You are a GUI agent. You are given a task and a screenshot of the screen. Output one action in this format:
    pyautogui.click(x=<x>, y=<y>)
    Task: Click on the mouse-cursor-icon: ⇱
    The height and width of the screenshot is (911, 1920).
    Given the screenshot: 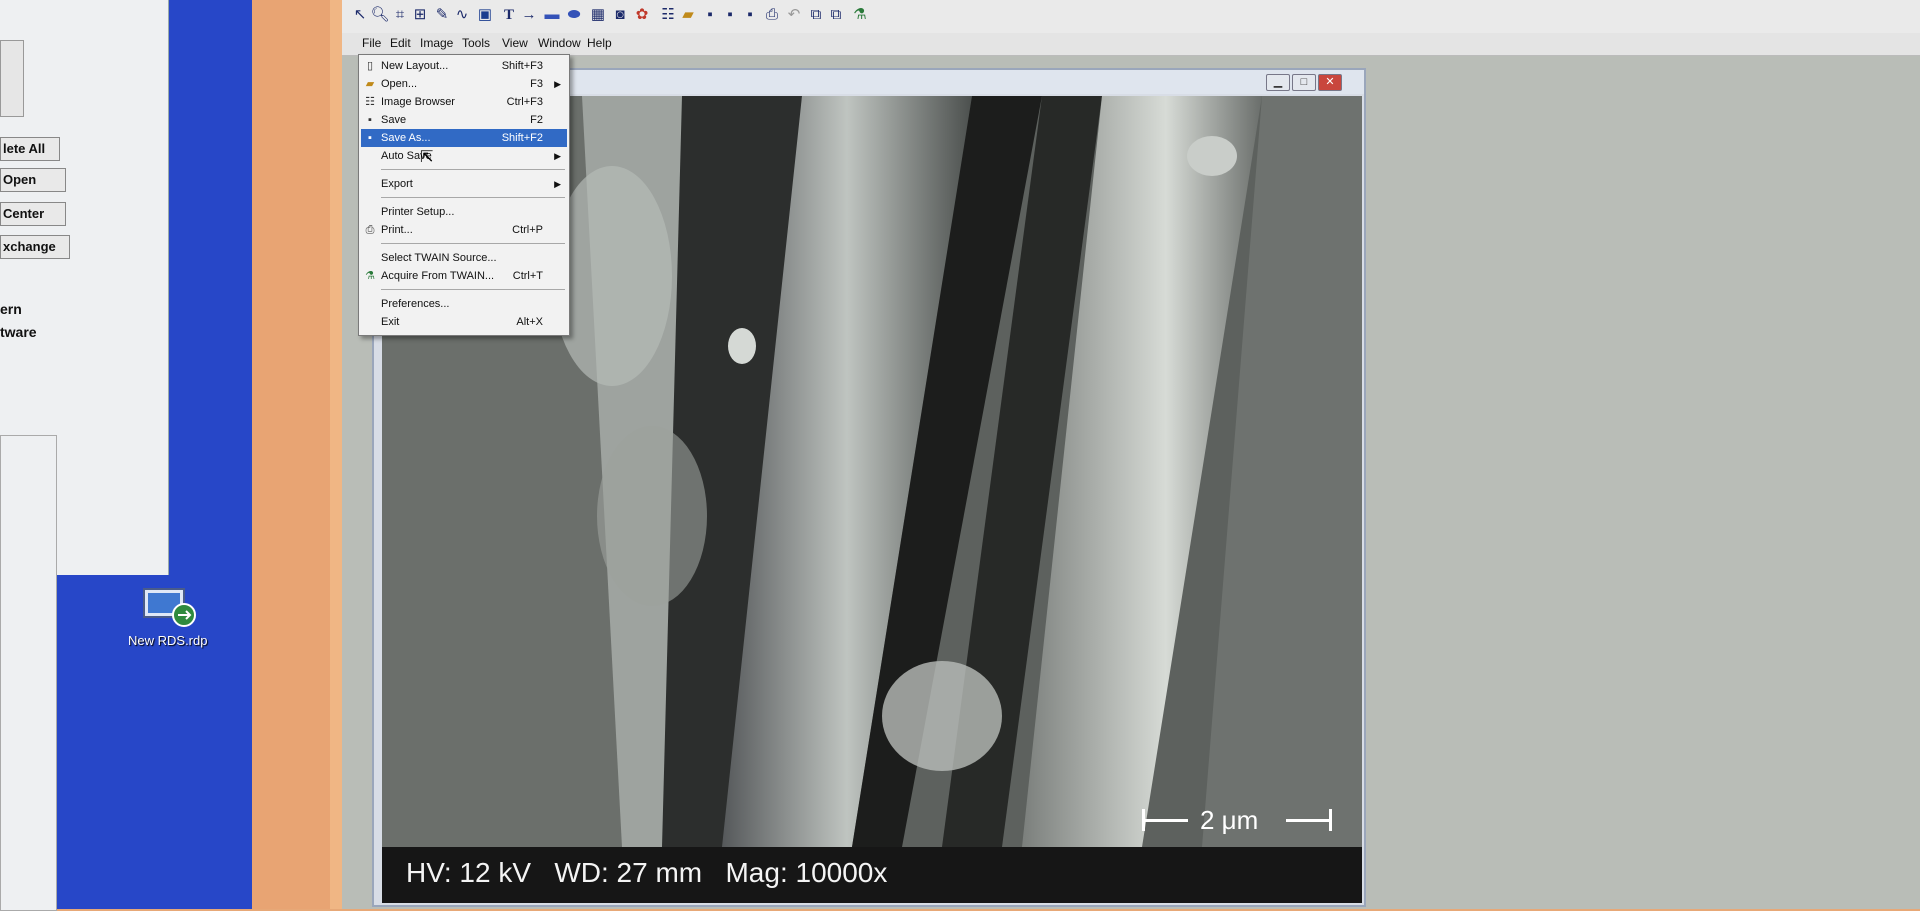 What is the action you would take?
    pyautogui.click(x=427, y=157)
    